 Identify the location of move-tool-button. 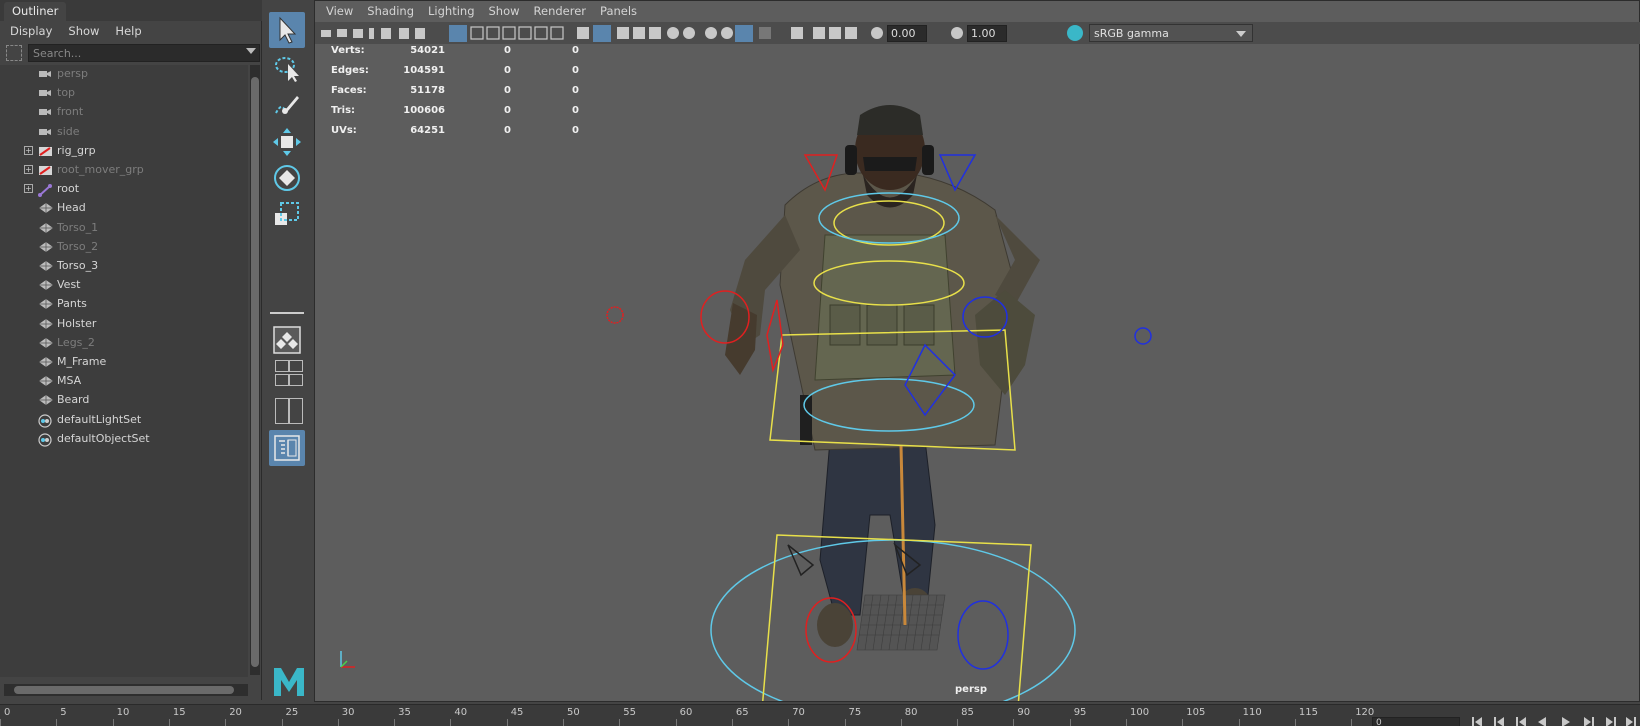
(287, 142).